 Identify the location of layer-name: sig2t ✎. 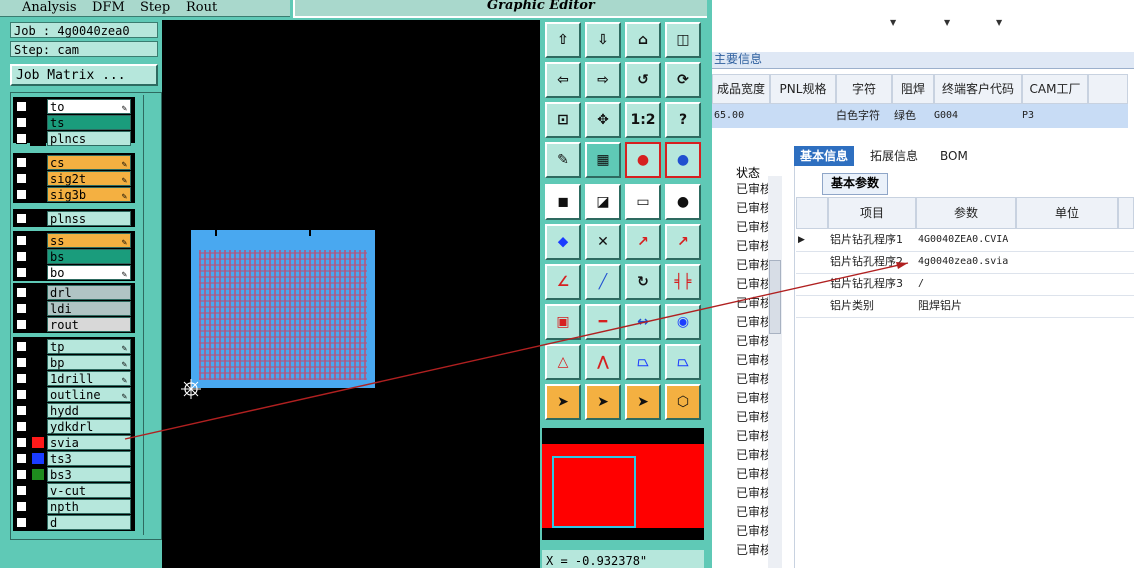
(89, 178).